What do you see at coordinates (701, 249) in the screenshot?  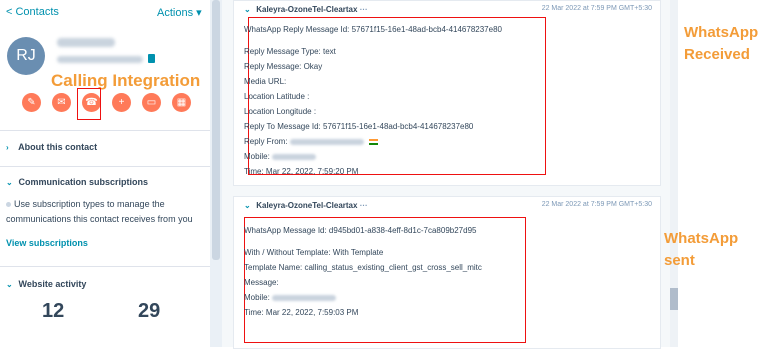 I see `whatsapp-sent-annotation: WhatsApp sent` at bounding box center [701, 249].